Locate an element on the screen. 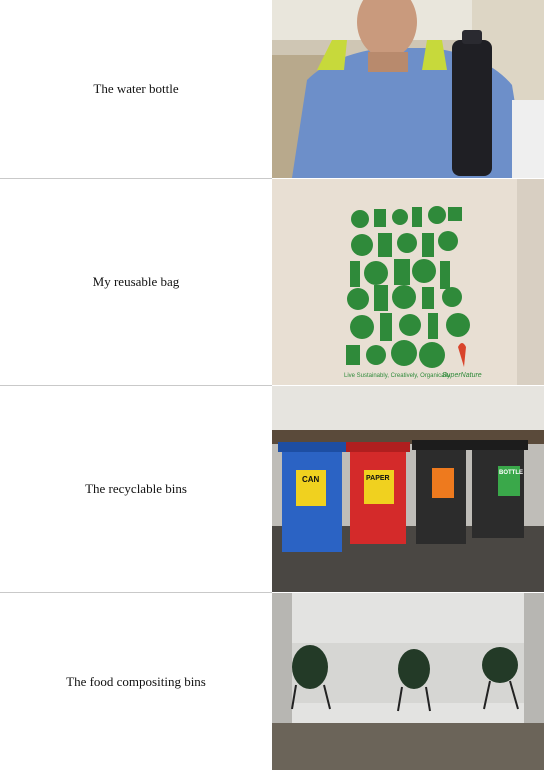 The image size is (544, 770). bin-label-paper: PAPER is located at coordinates (378, 478).